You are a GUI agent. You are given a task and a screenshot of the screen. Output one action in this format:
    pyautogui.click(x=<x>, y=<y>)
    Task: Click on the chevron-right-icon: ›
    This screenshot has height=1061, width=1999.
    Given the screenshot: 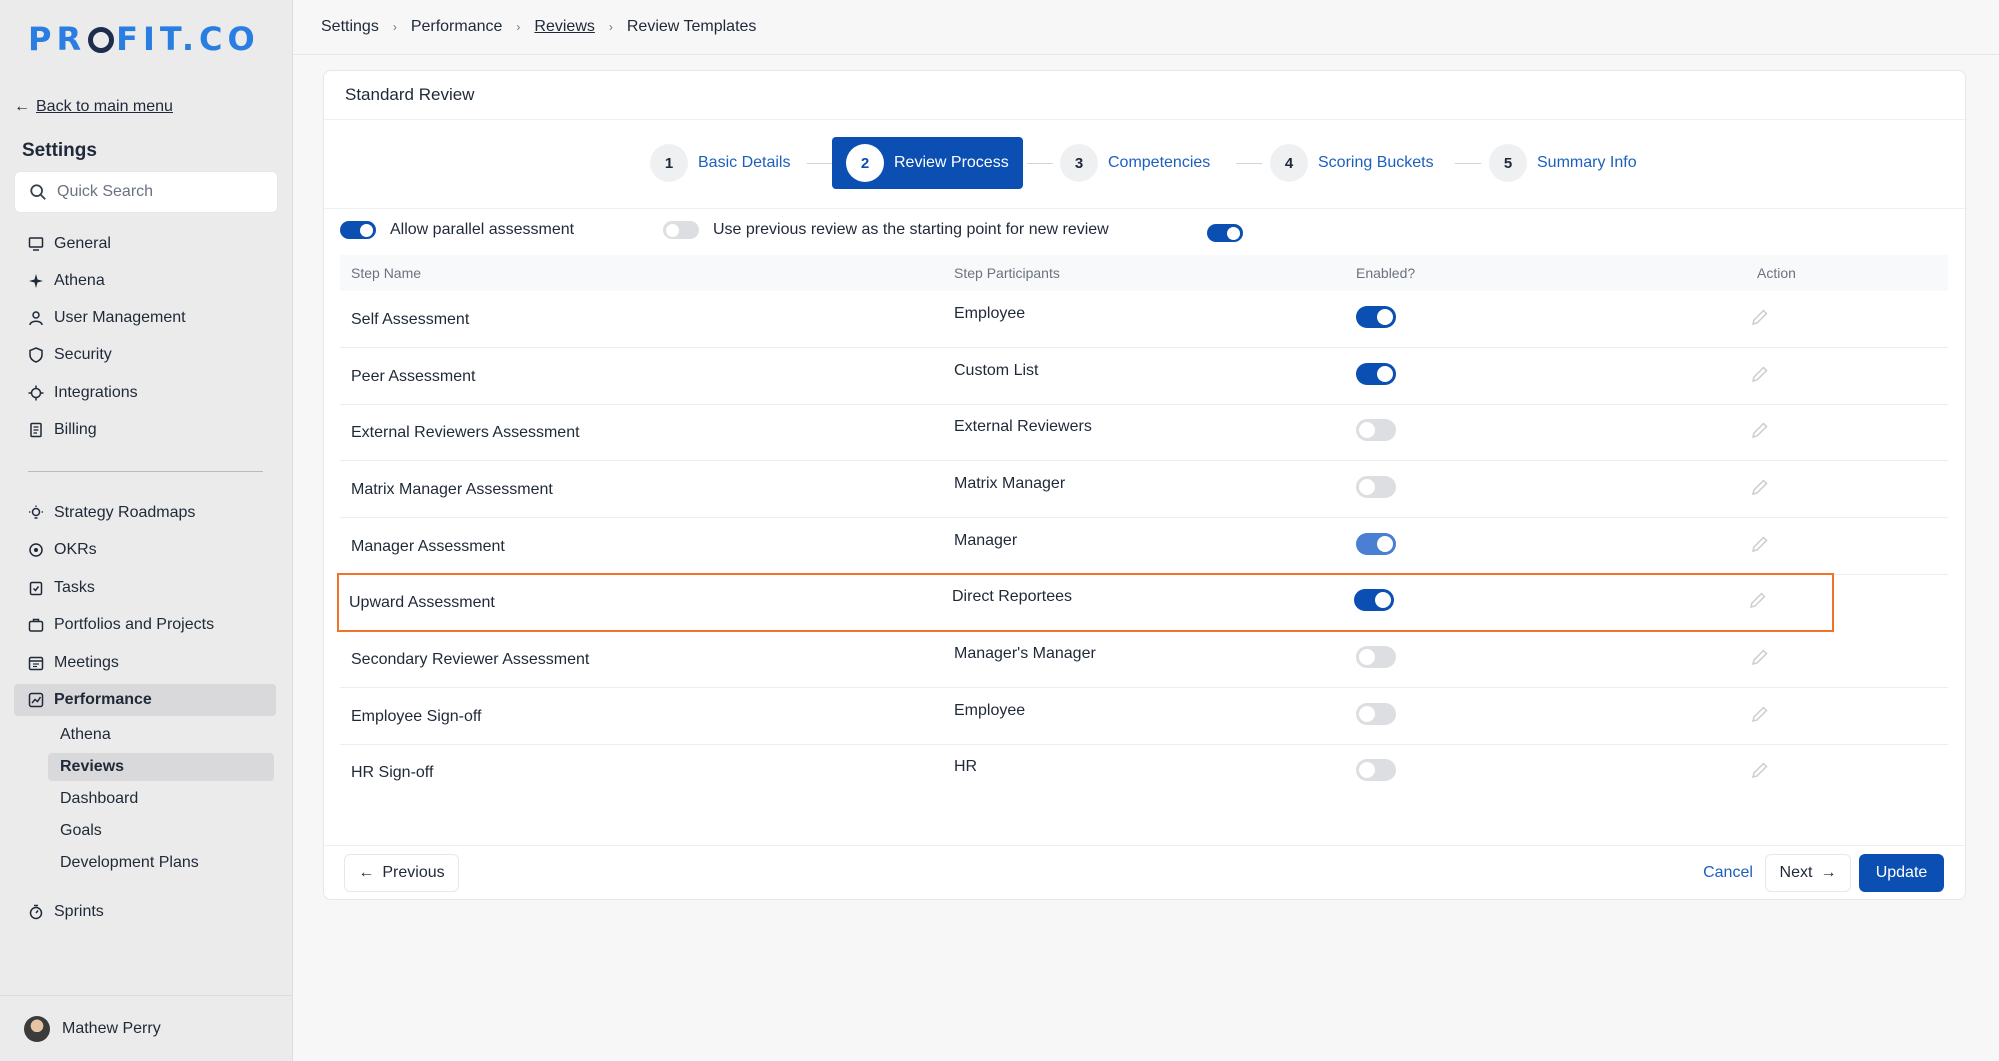 What is the action you would take?
    pyautogui.click(x=394, y=27)
    